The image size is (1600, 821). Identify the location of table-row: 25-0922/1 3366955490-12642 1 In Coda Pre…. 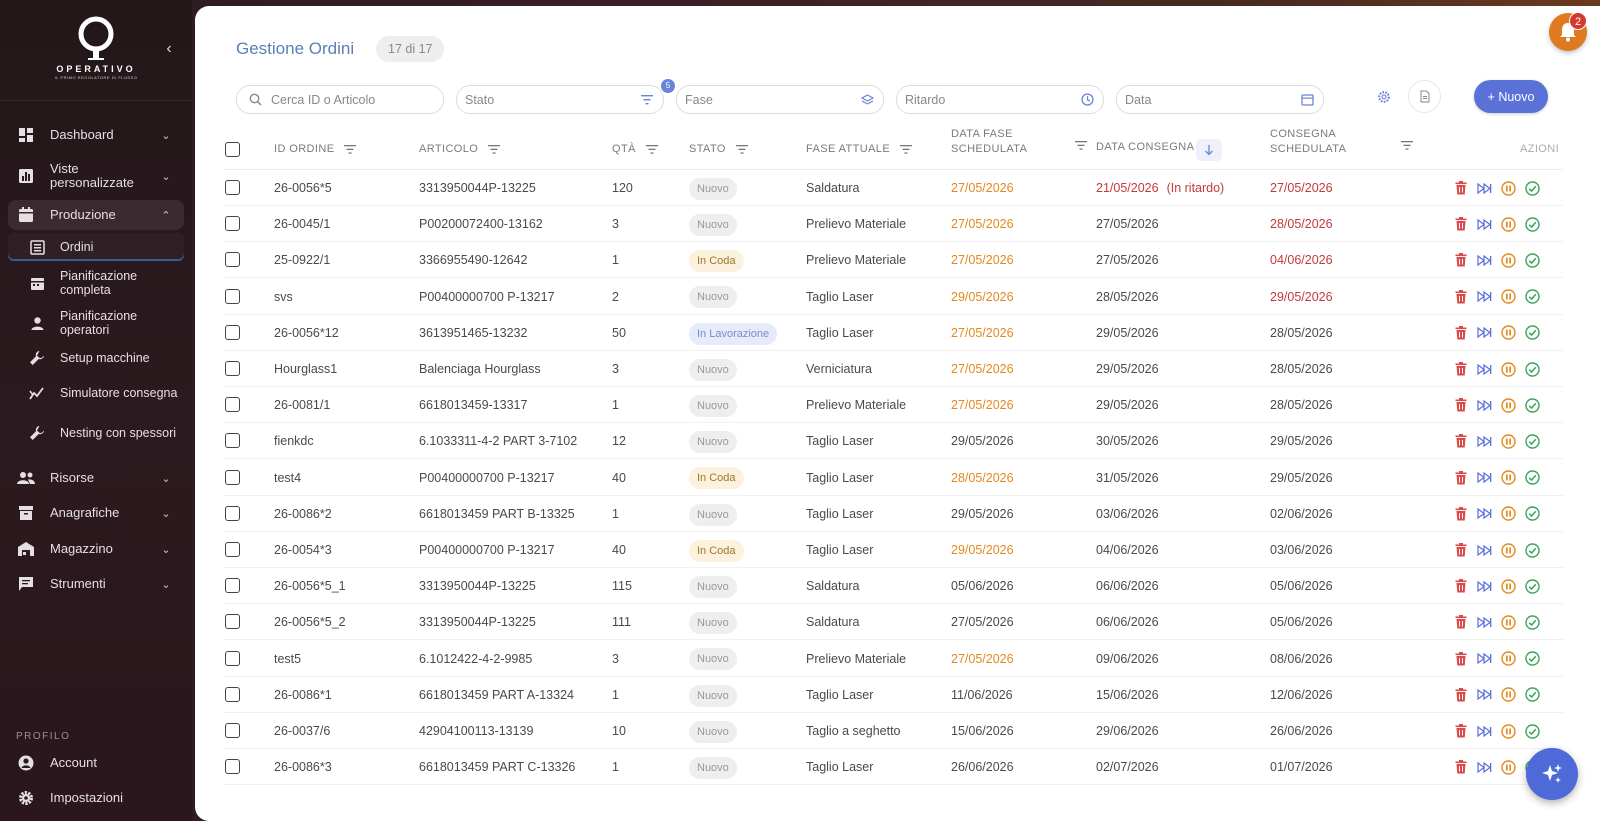
(893, 260).